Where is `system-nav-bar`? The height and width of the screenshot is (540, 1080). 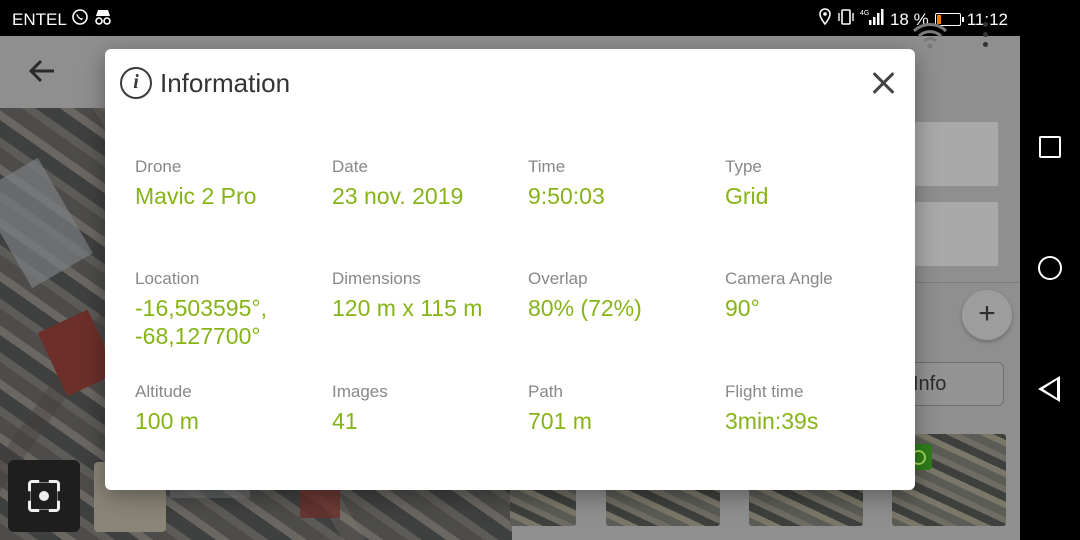
system-nav-bar is located at coordinates (1050, 270).